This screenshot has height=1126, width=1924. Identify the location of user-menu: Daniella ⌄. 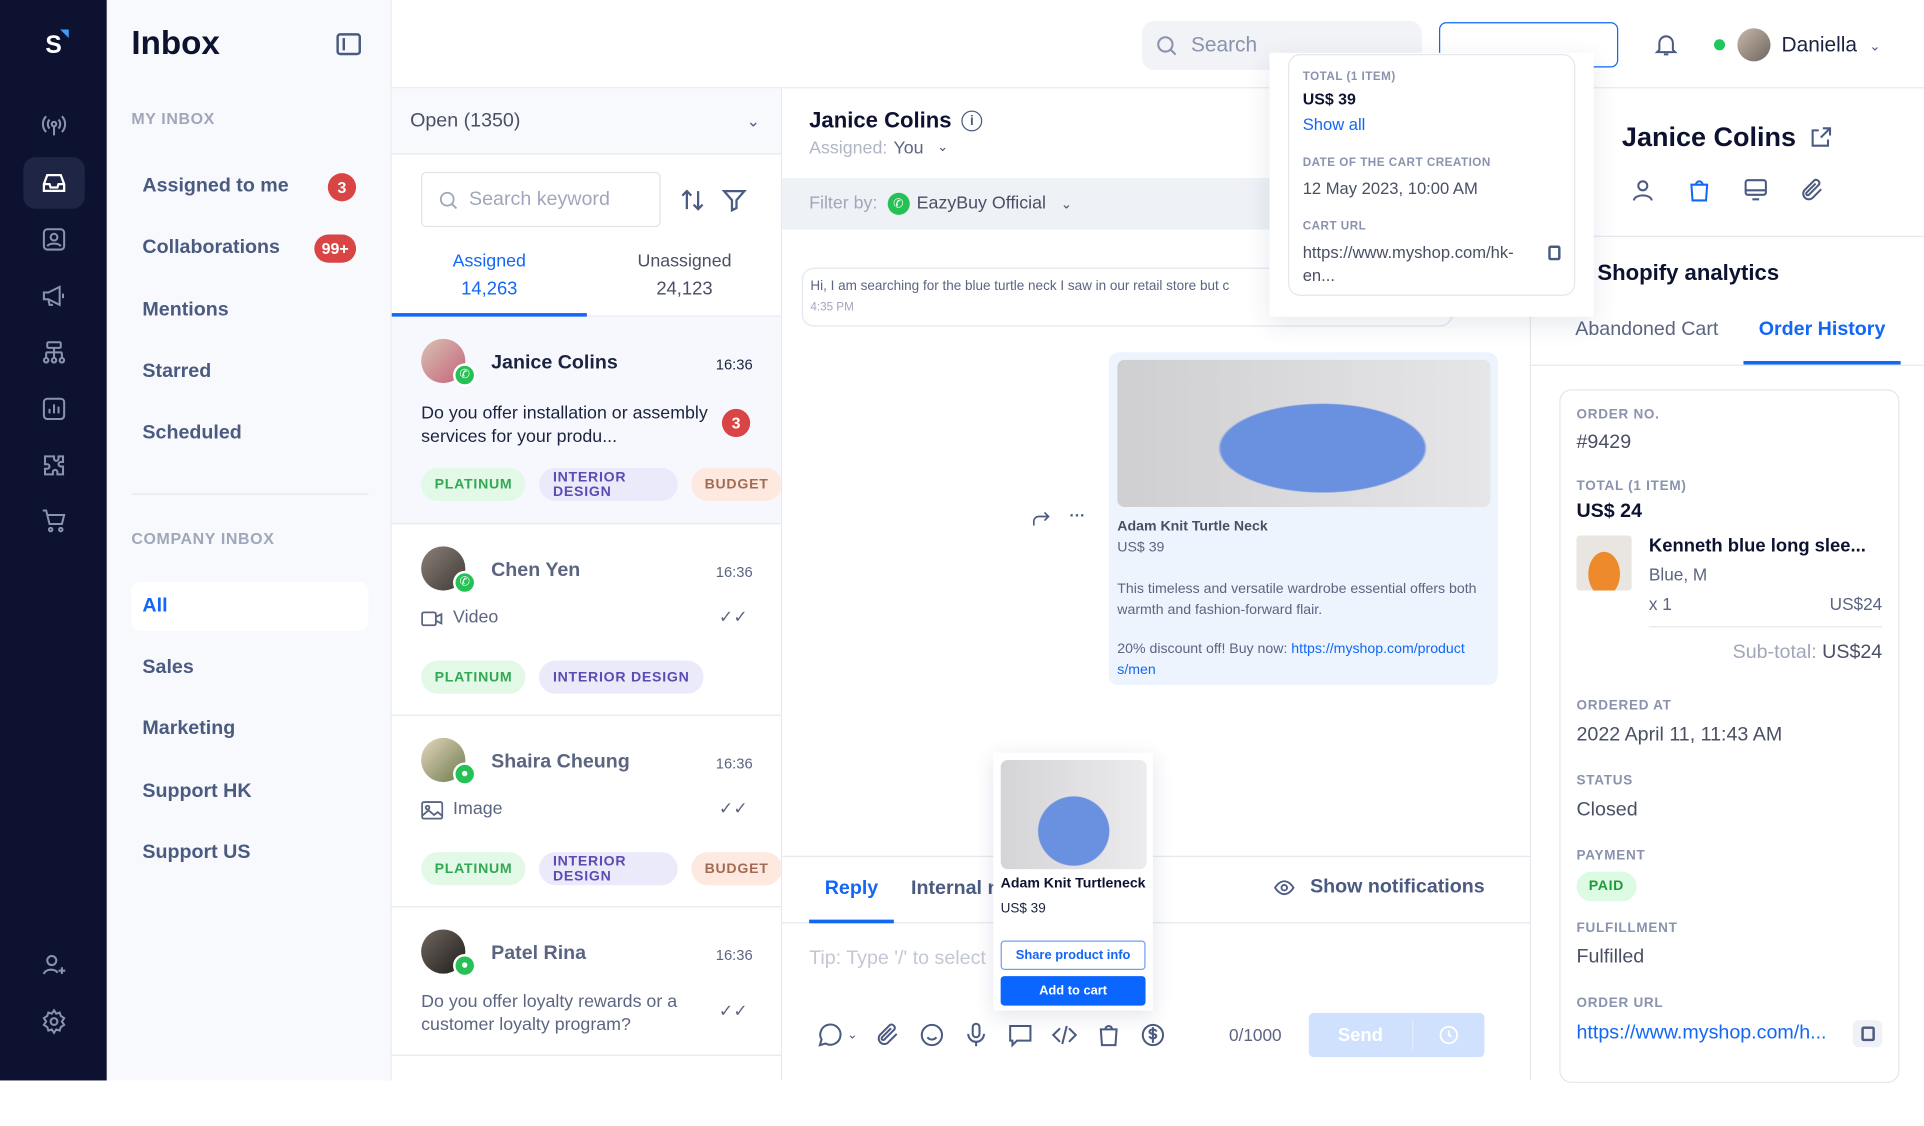
(1831, 45).